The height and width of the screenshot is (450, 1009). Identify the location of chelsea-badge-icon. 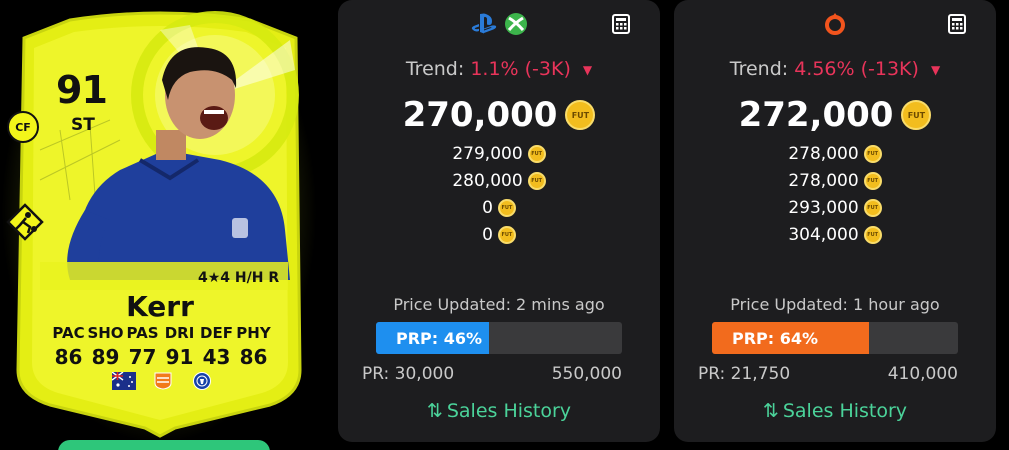
(202, 381).